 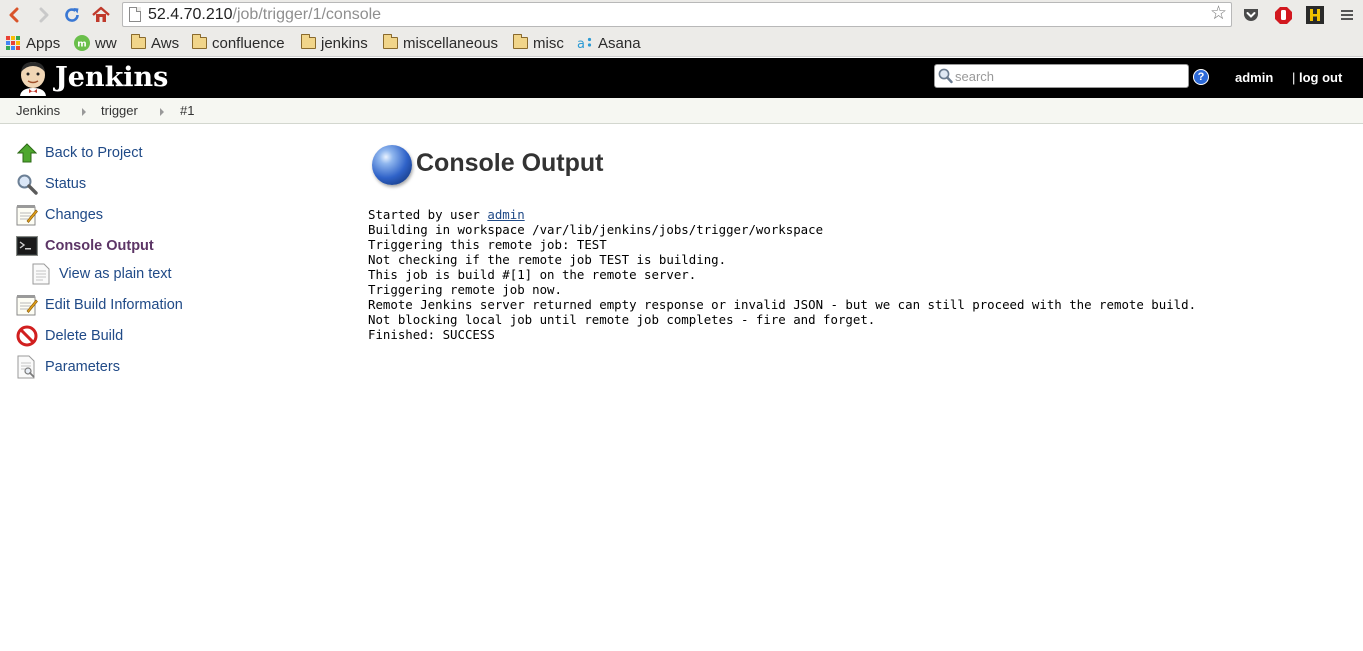 What do you see at coordinates (581, 43) in the screenshot?
I see `svg-text: a` at bounding box center [581, 43].